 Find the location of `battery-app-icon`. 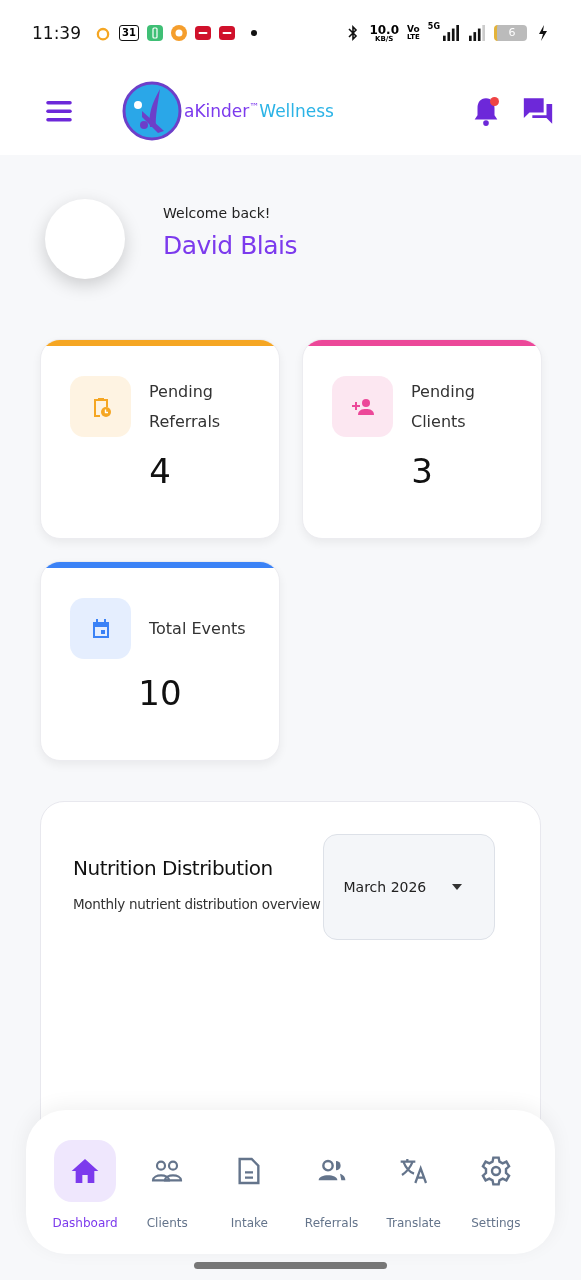

battery-app-icon is located at coordinates (154, 33).